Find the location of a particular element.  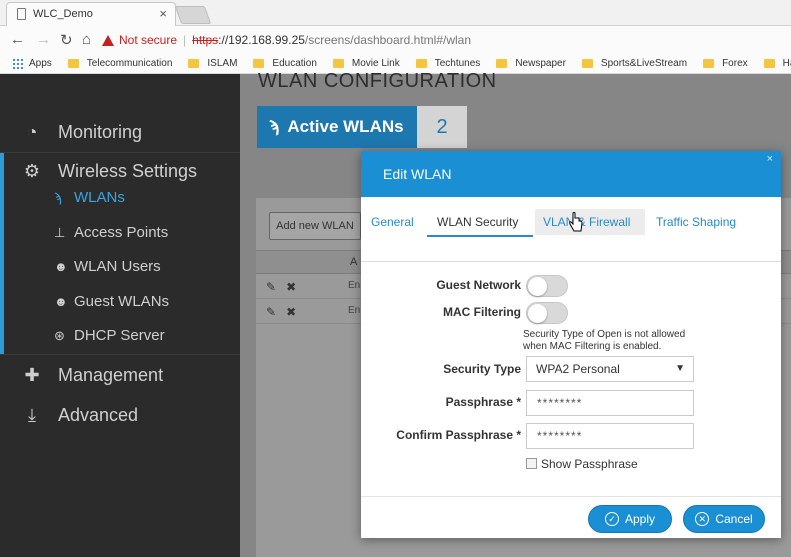

sidebar-item-label: WLANs is located at coordinates (99, 197).